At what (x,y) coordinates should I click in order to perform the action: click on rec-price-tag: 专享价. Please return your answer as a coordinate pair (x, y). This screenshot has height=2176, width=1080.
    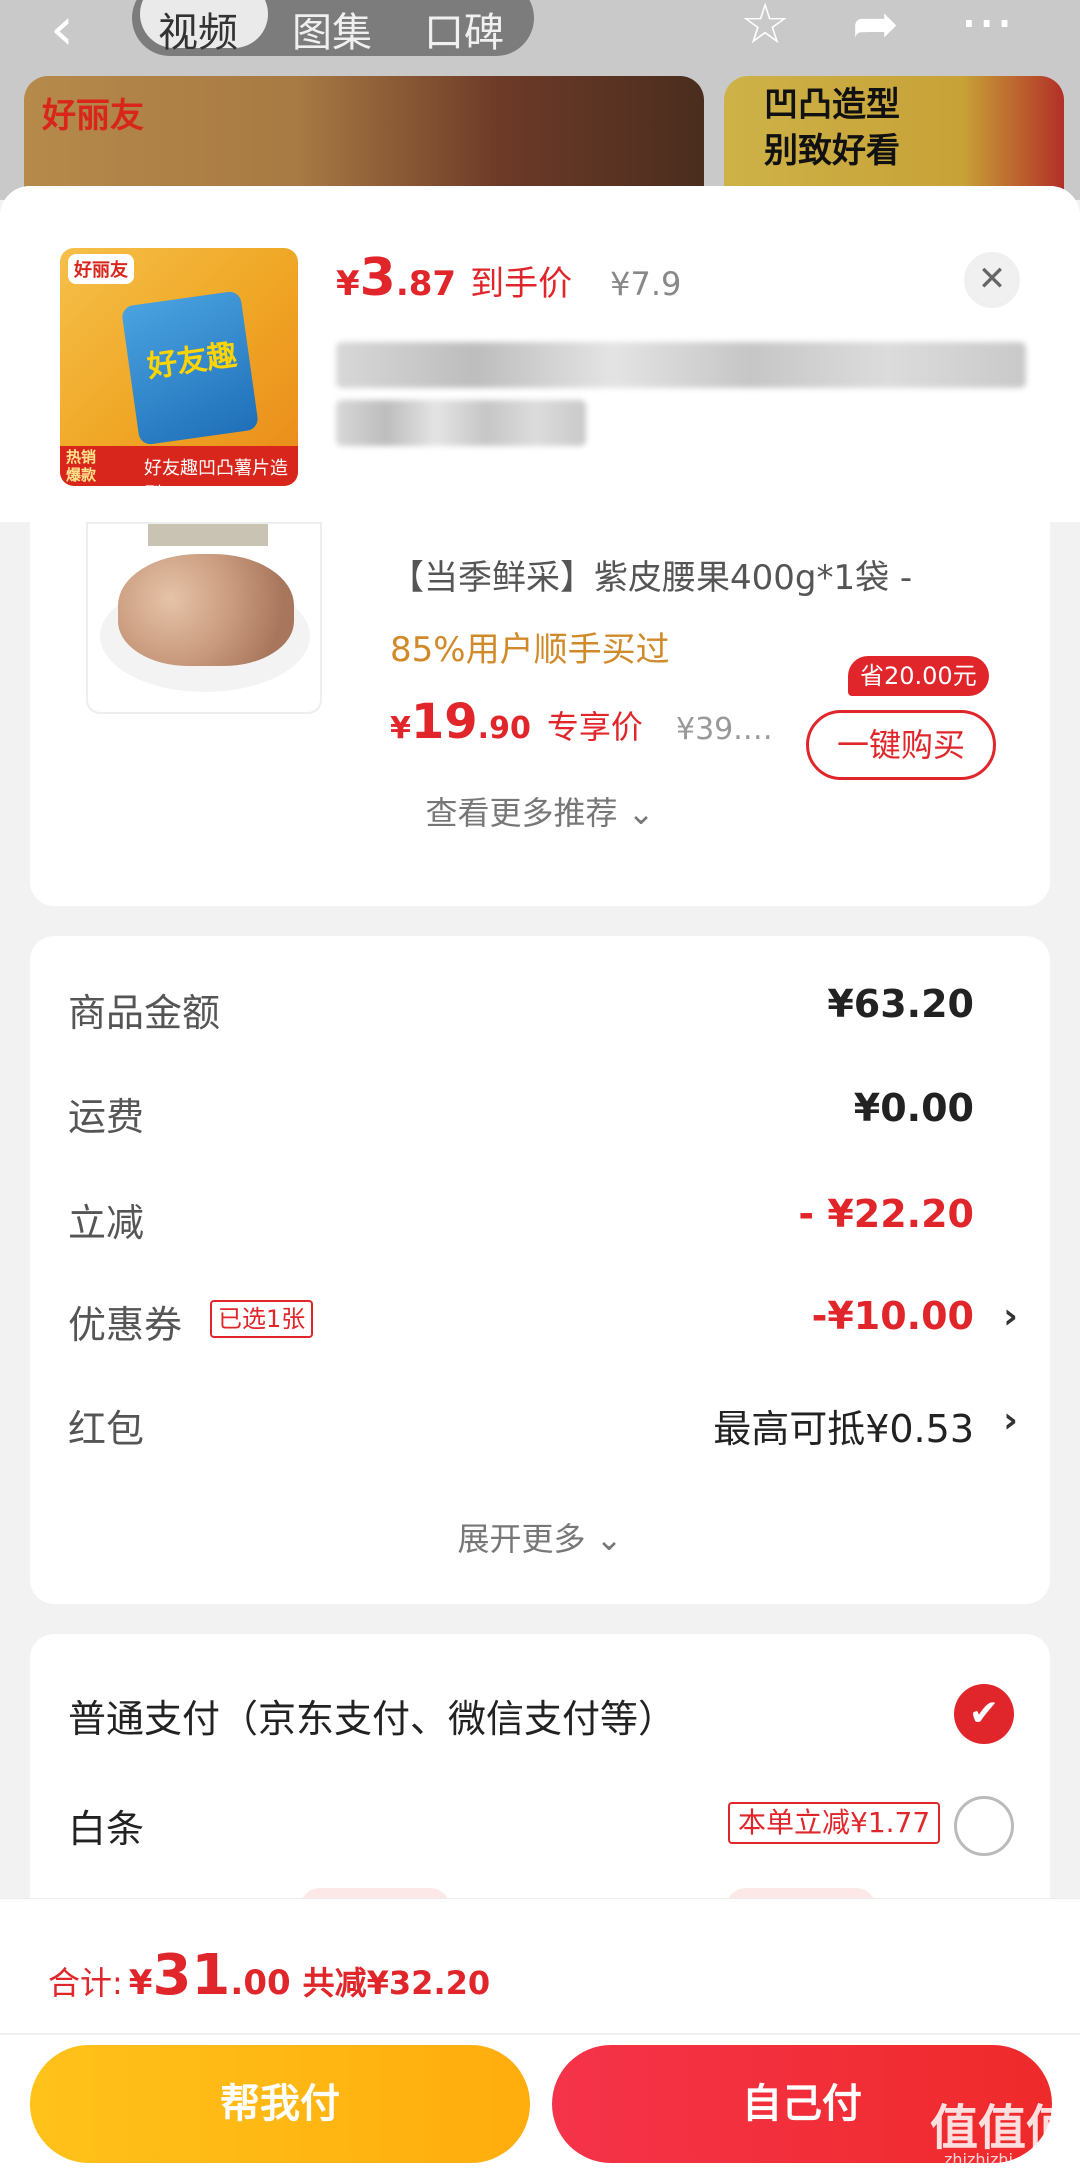
    Looking at the image, I should click on (594, 727).